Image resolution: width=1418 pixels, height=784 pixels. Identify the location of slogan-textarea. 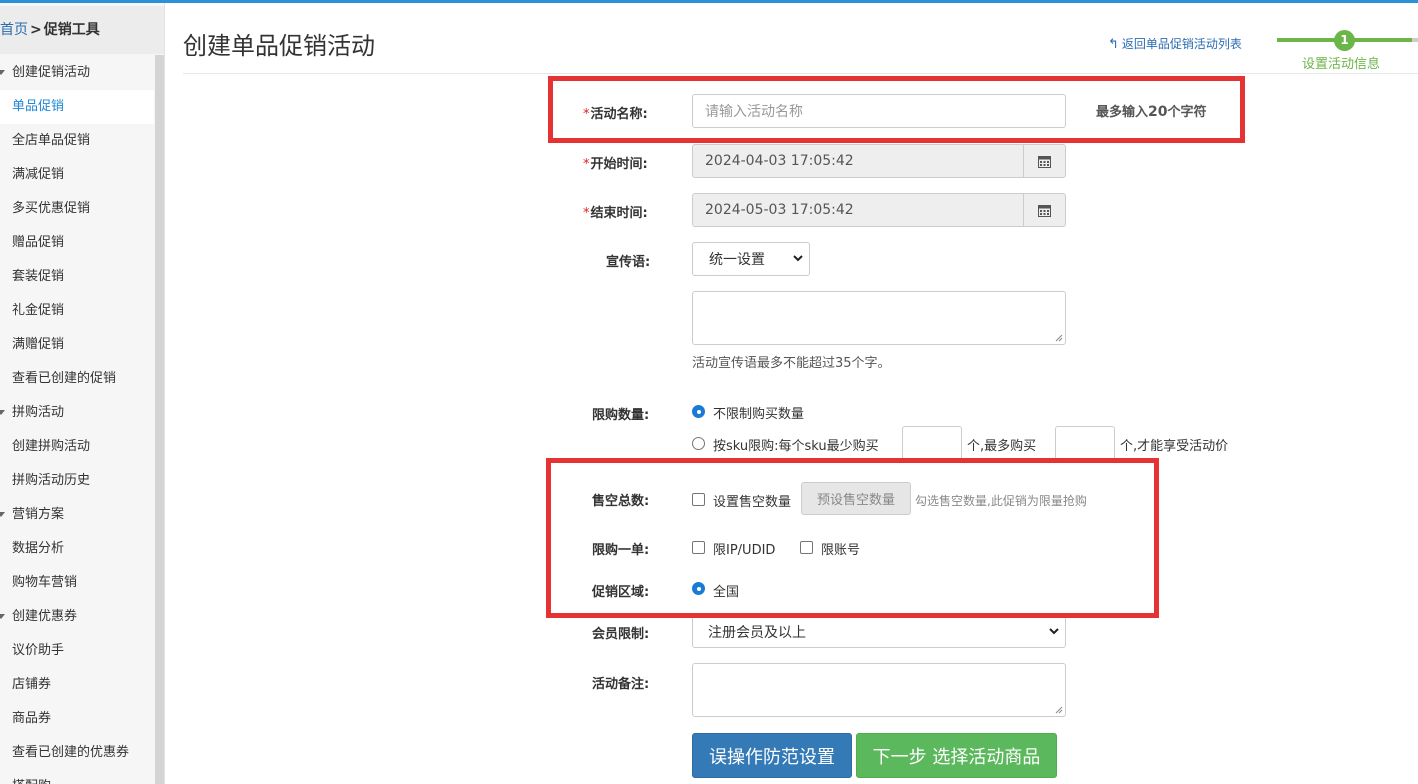
(879, 318).